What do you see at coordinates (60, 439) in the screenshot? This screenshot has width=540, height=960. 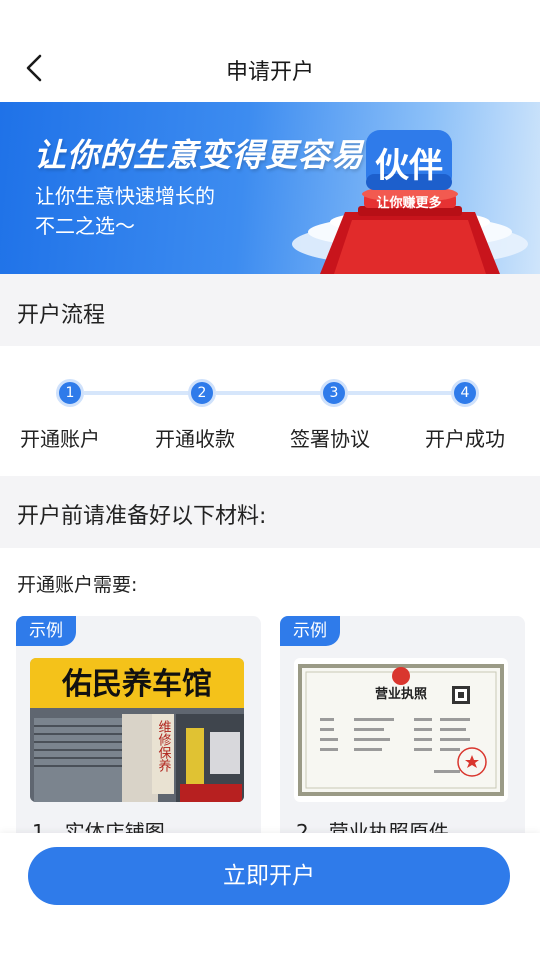 I see `step-label: 开通账户` at bounding box center [60, 439].